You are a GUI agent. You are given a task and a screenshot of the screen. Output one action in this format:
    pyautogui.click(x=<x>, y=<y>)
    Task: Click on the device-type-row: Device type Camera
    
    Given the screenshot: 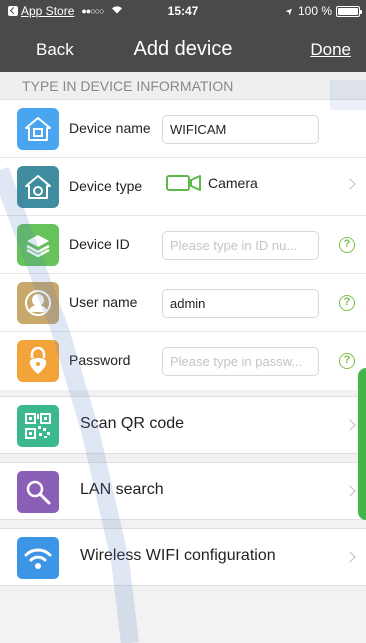 What is the action you would take?
    pyautogui.click(x=183, y=187)
    